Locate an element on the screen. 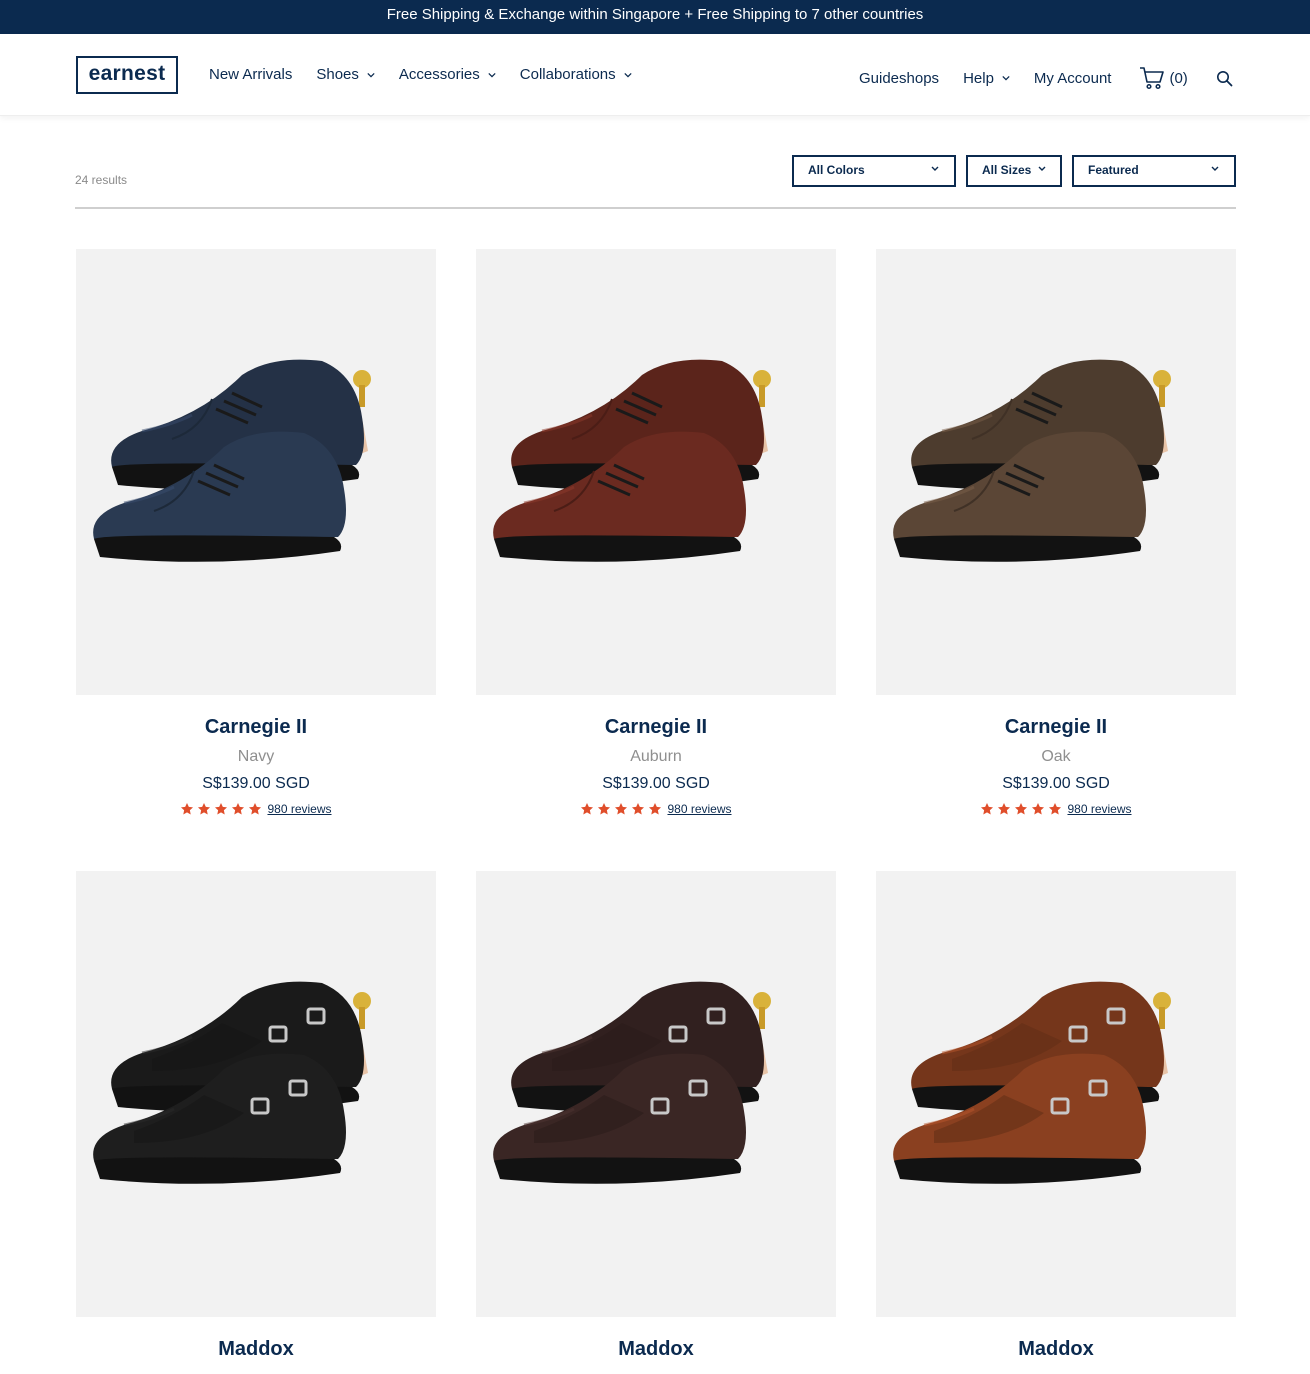 The image size is (1310, 1374). utility-nav: Guideshops Help My Account (0) is located at coordinates (1046, 78).